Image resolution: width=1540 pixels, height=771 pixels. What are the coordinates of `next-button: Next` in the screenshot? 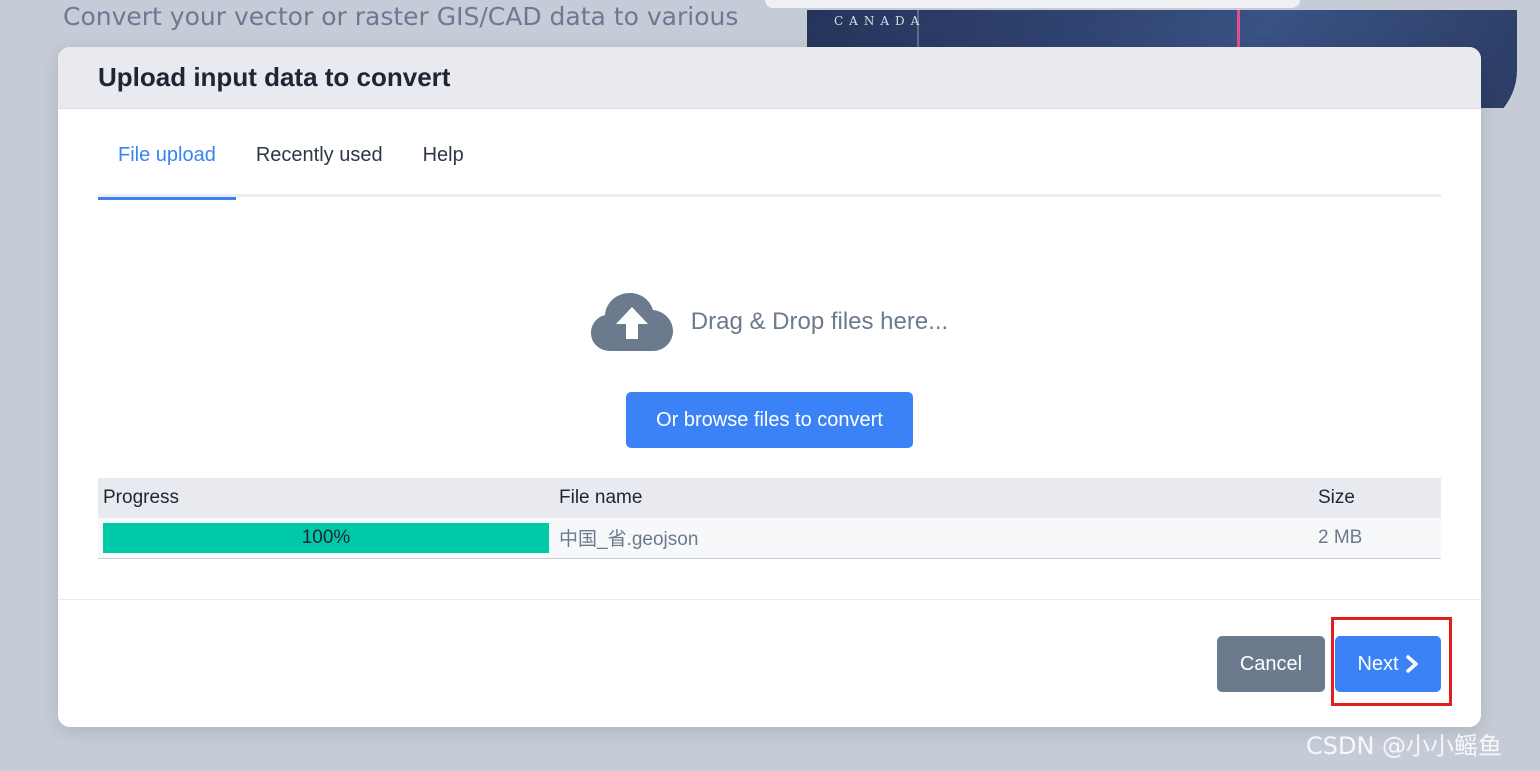 It's located at (1388, 664).